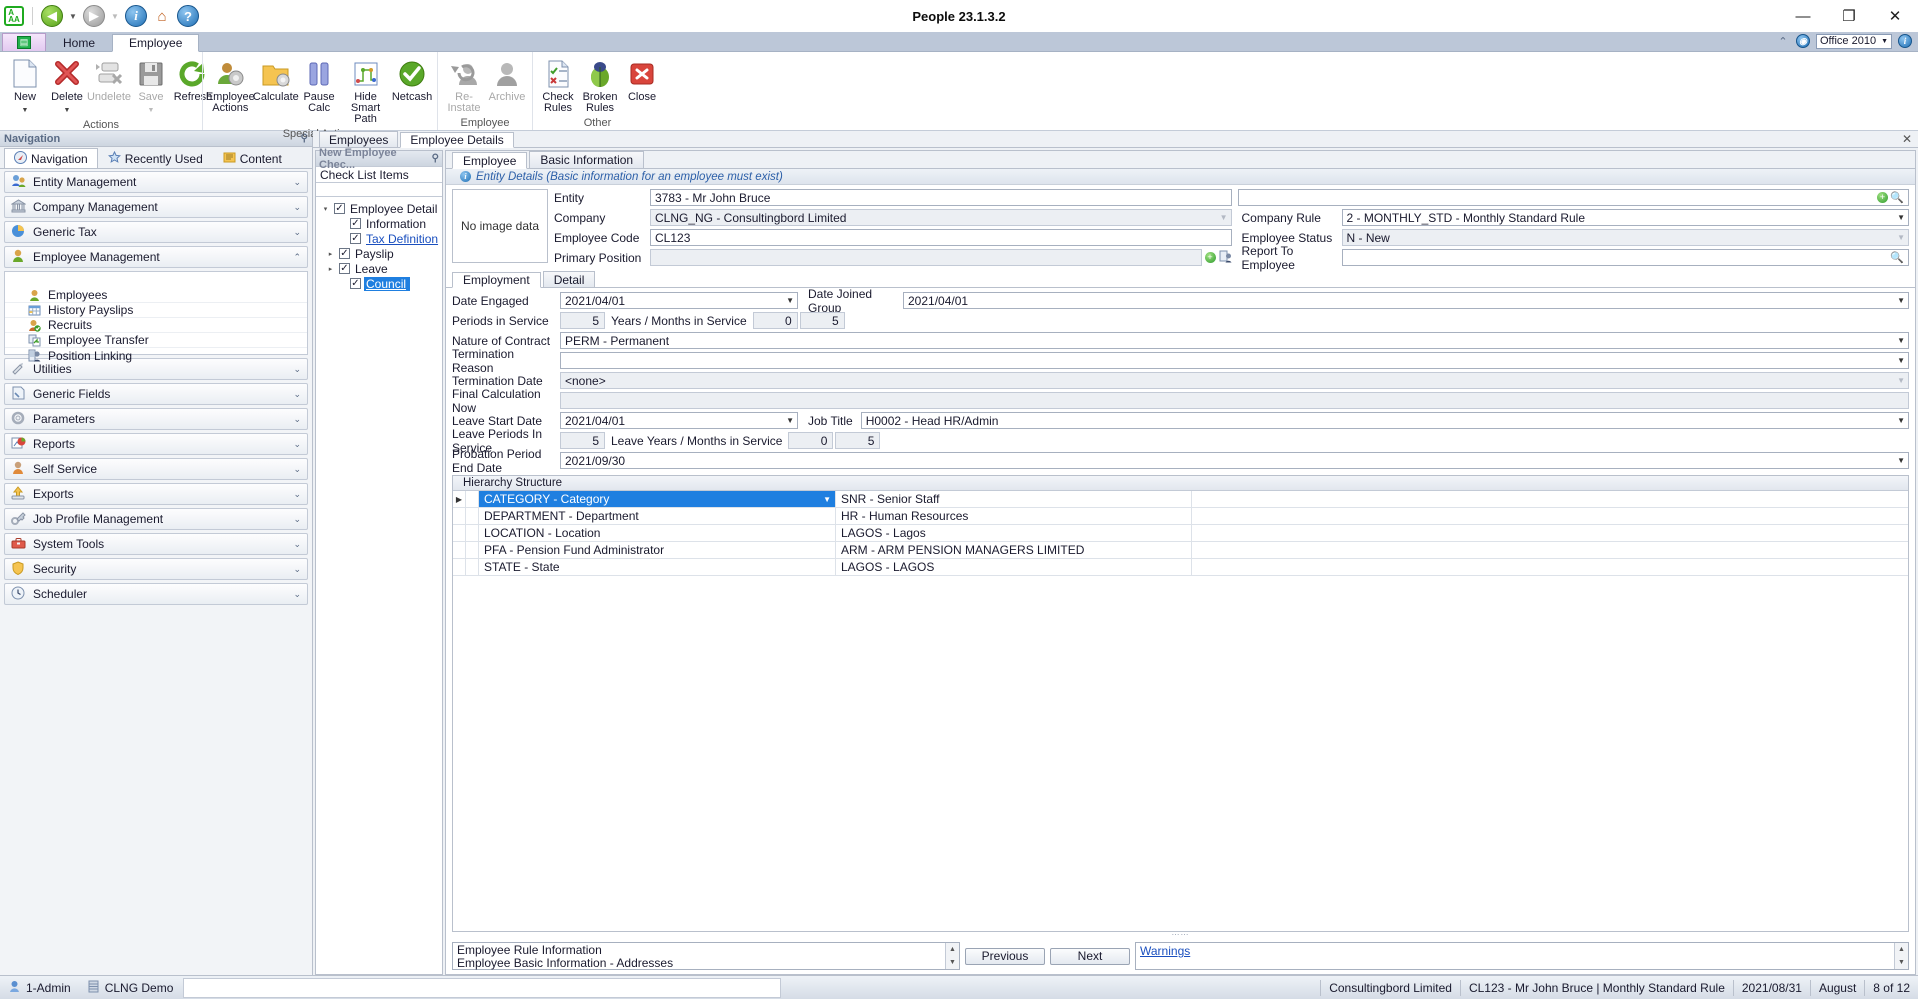 The width and height of the screenshot is (1918, 999). I want to click on tab-detail: Detail, so click(569, 279).